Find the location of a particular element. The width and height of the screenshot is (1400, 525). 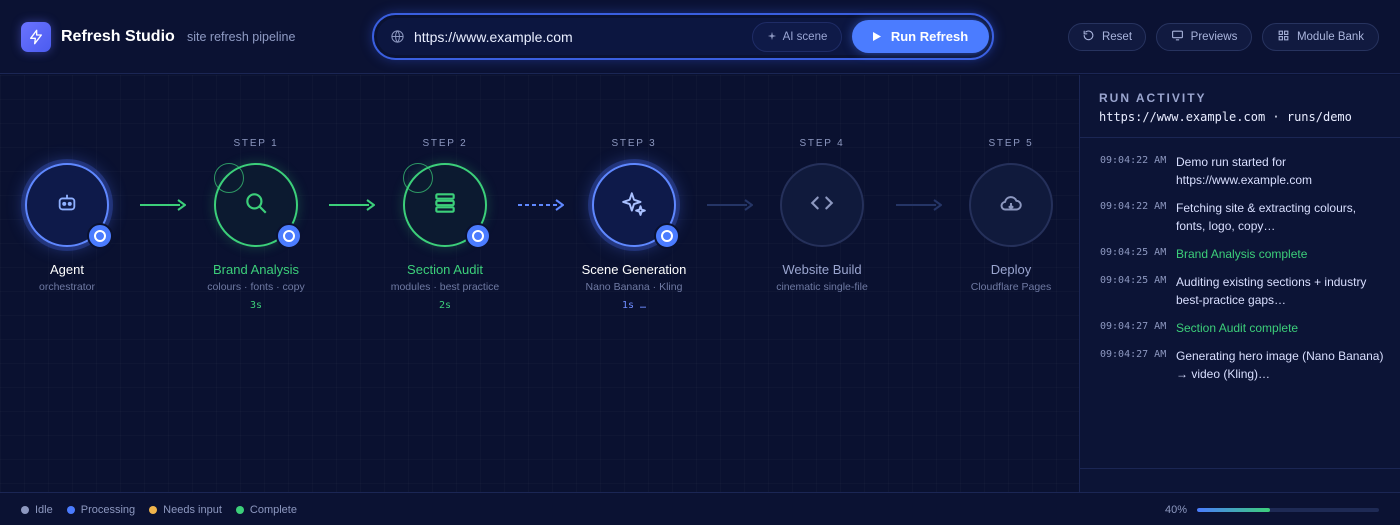

legend-label: Processing is located at coordinates (108, 510).